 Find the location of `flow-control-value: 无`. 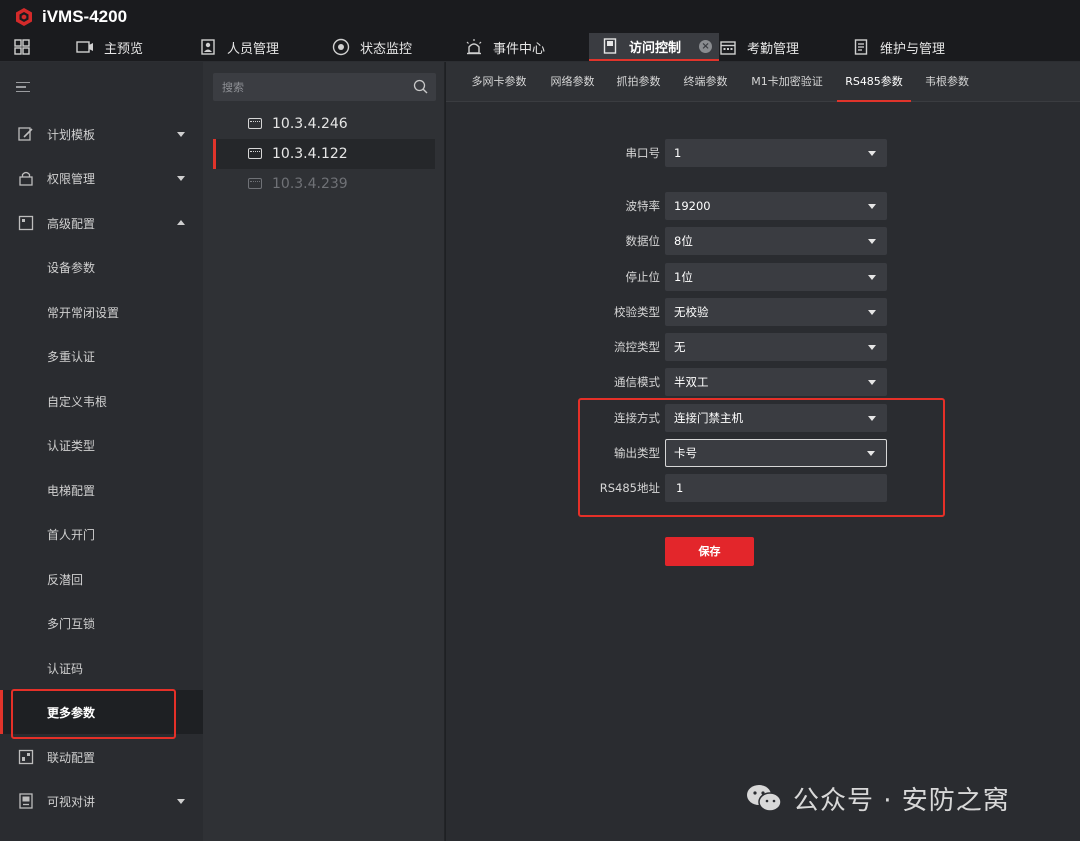

flow-control-value: 无 is located at coordinates (680, 347).